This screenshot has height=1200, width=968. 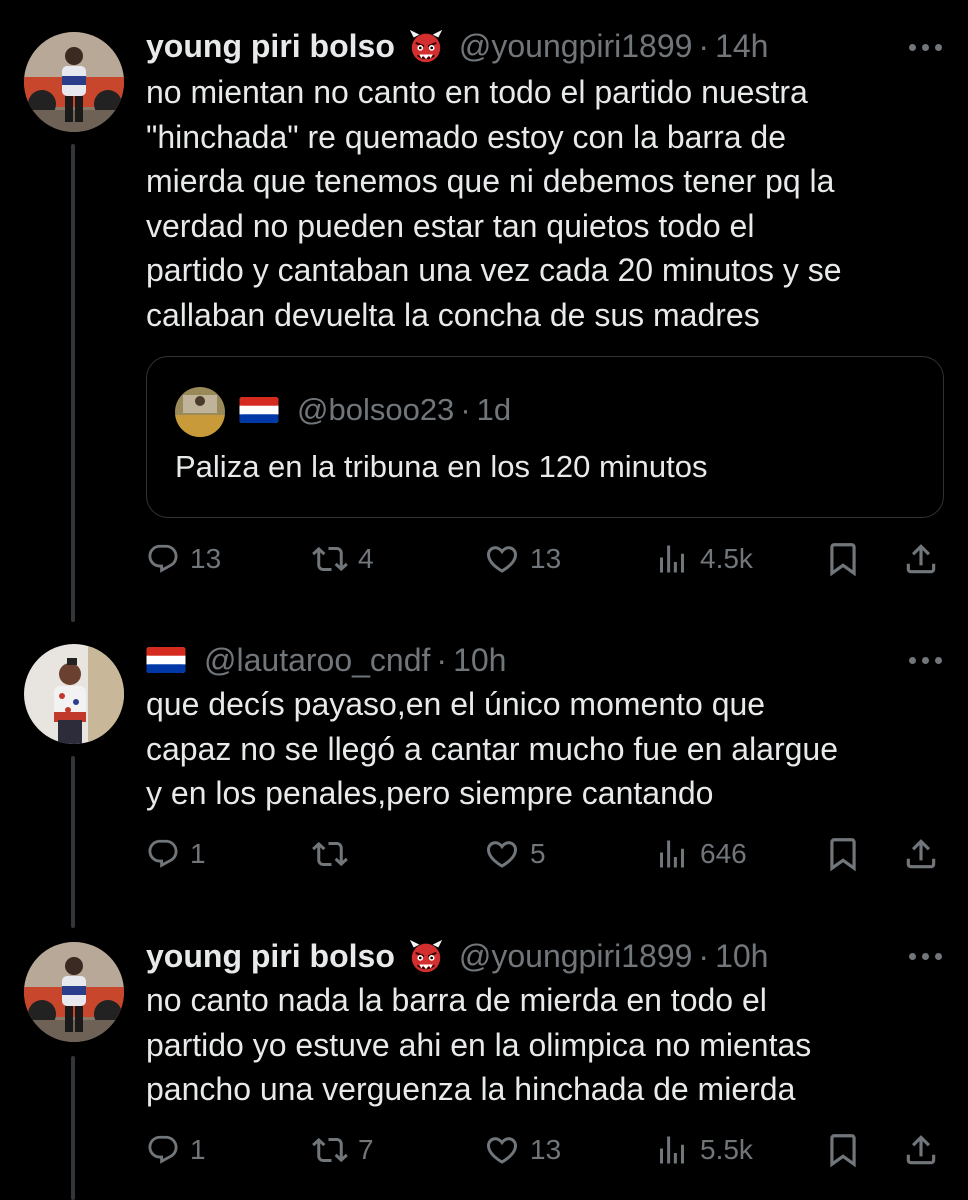 I want to click on retweet-button: 7, so click(x=343, y=1150).